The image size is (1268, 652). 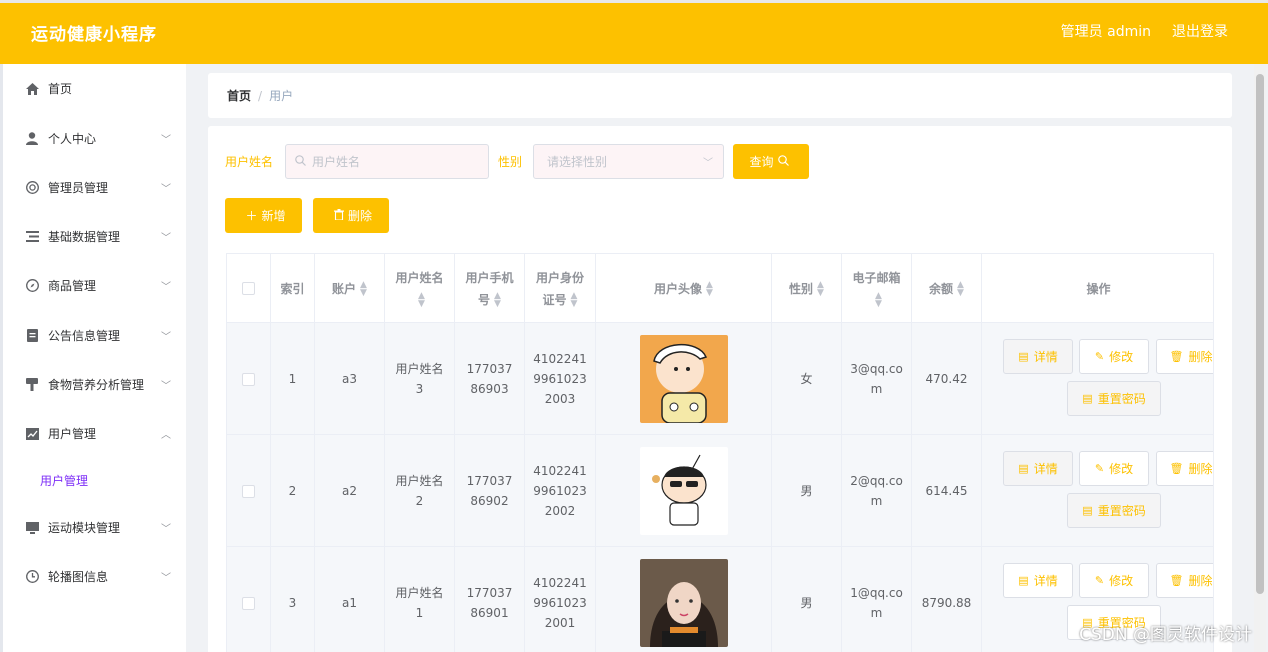 What do you see at coordinates (350, 379) in the screenshot?
I see `cell-account: a3` at bounding box center [350, 379].